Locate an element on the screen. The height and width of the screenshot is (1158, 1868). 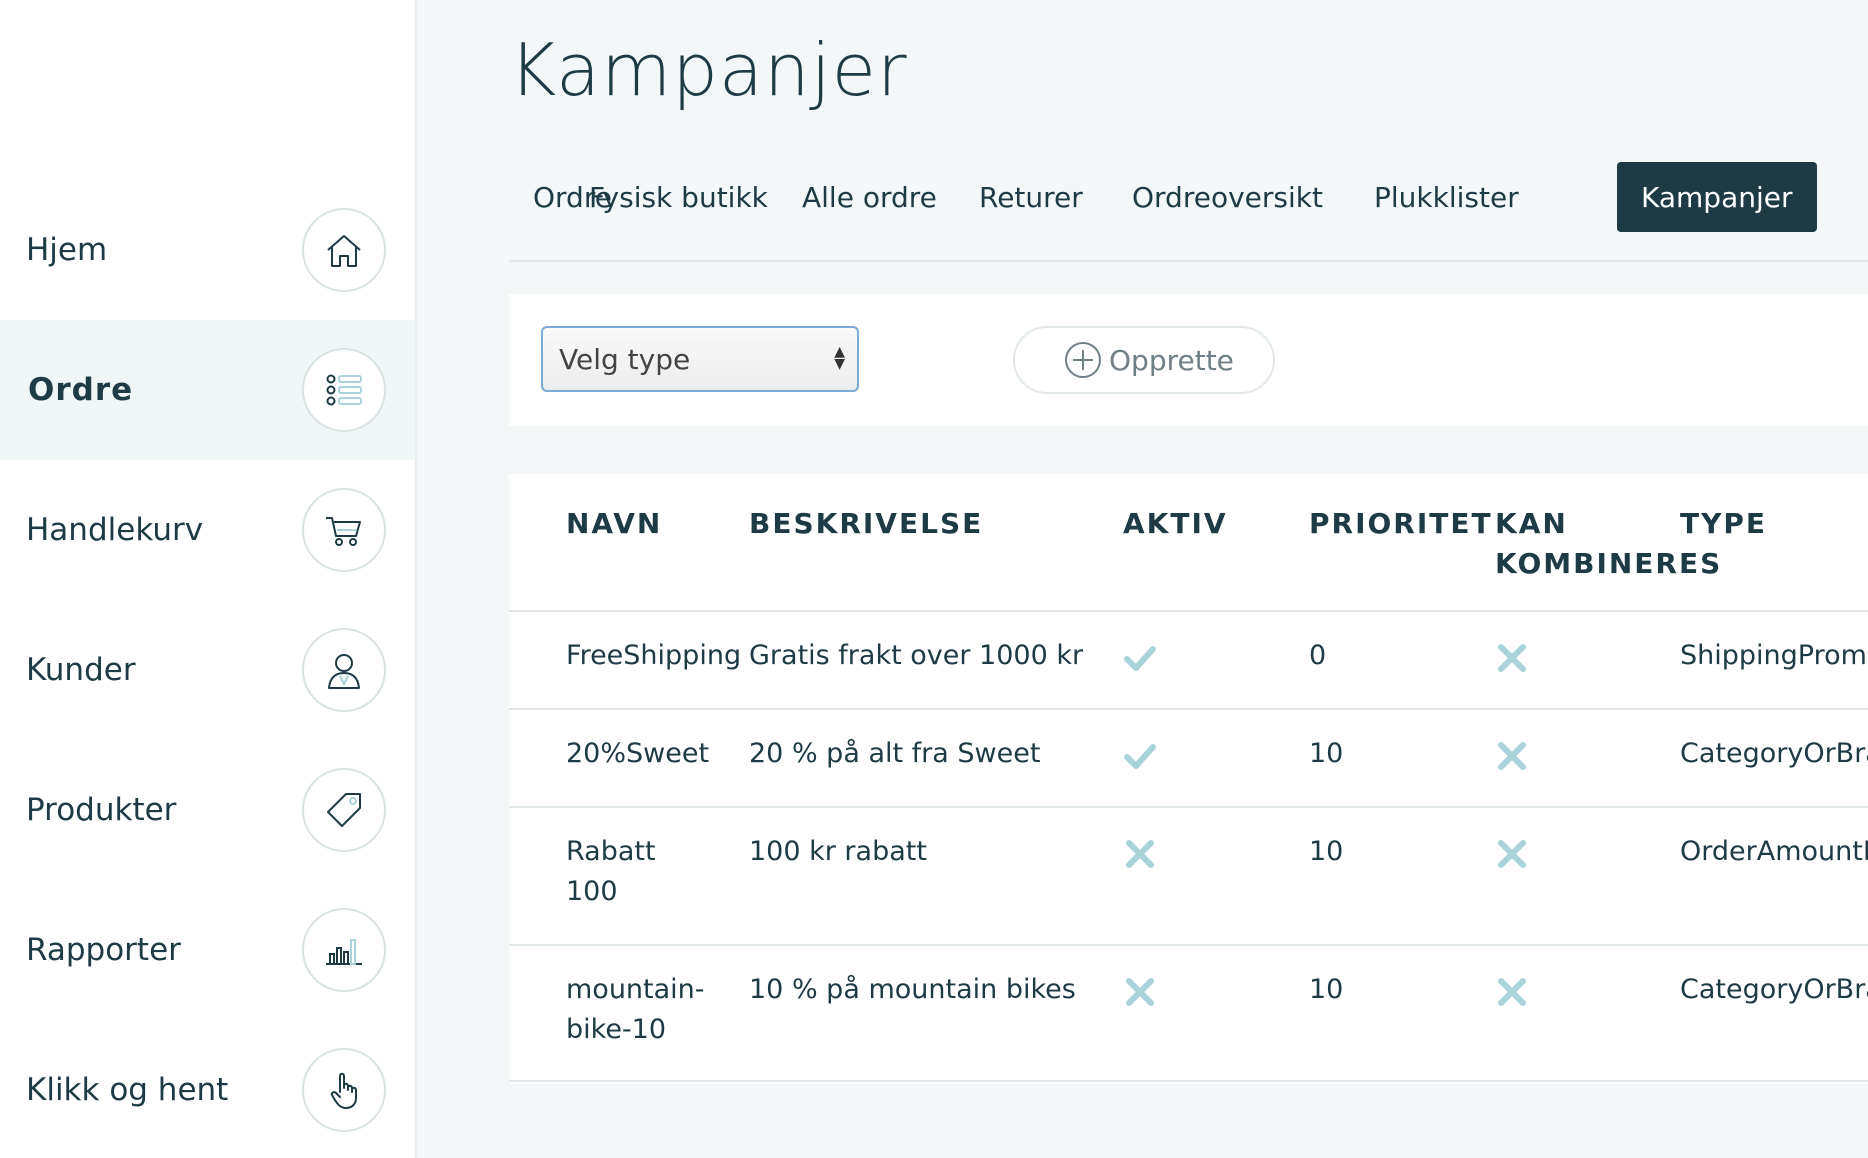
type-select-value: Velg type is located at coordinates (625, 359).